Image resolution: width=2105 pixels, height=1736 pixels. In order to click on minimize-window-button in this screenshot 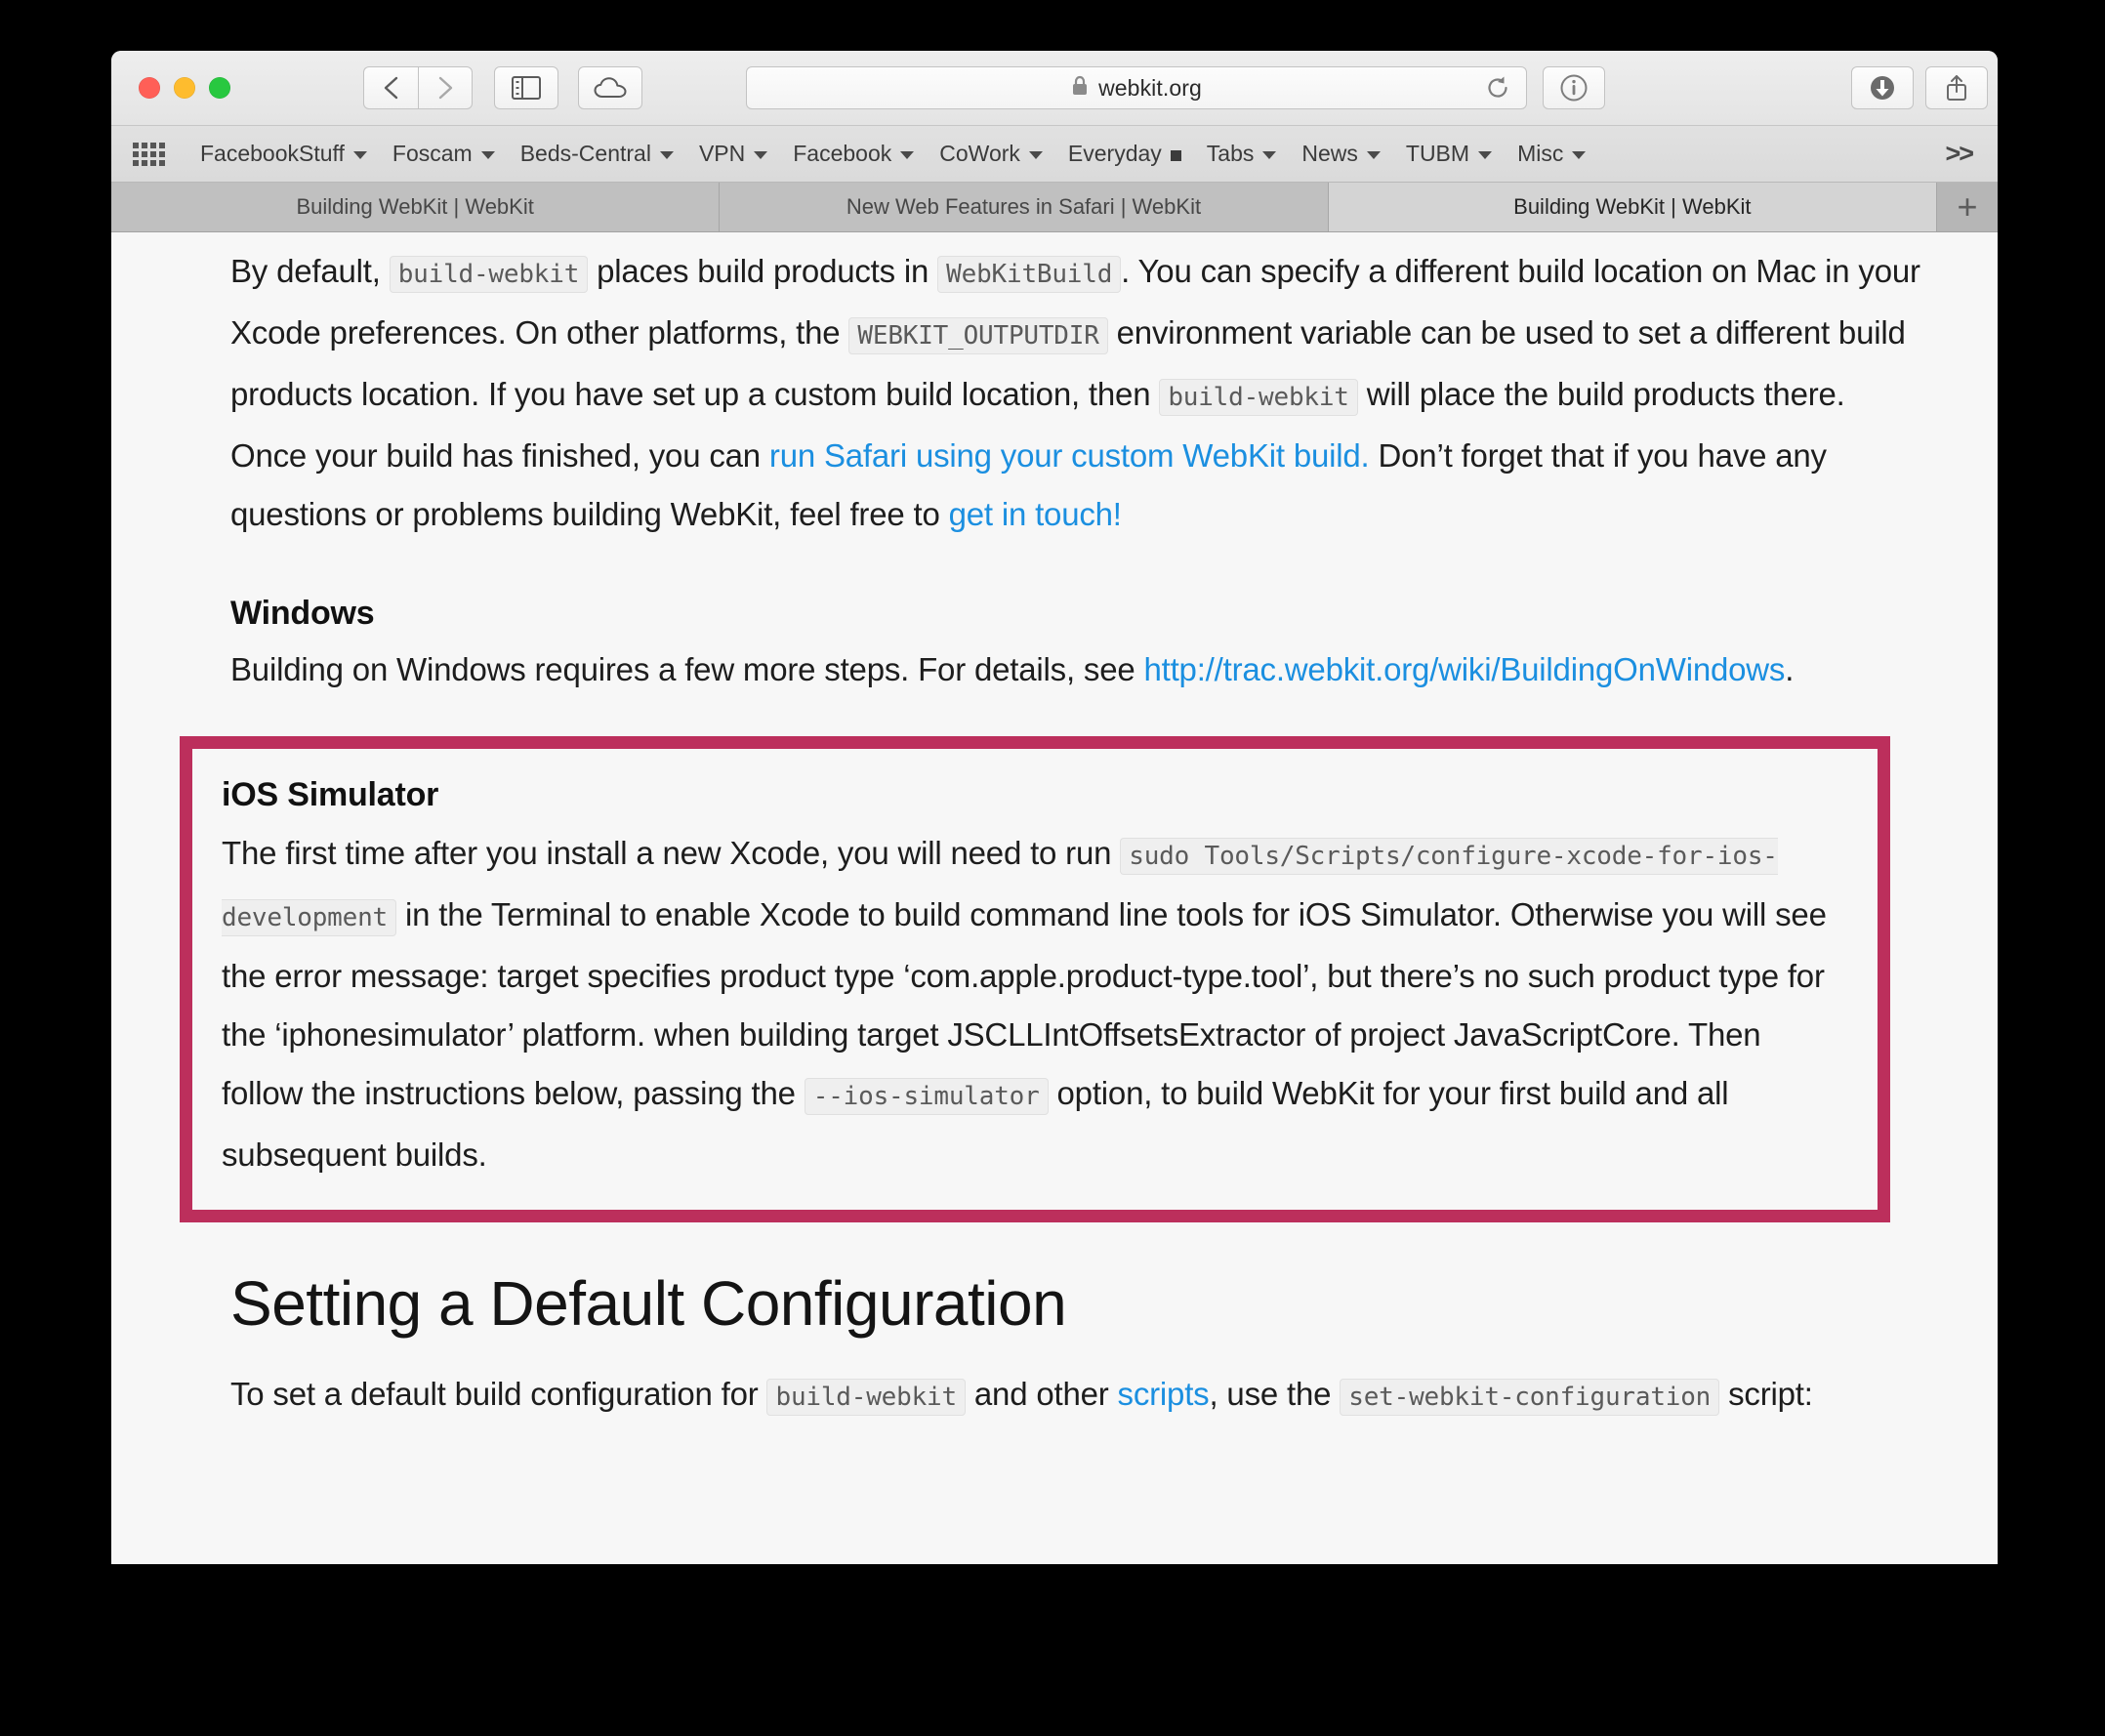, I will do `click(184, 88)`.